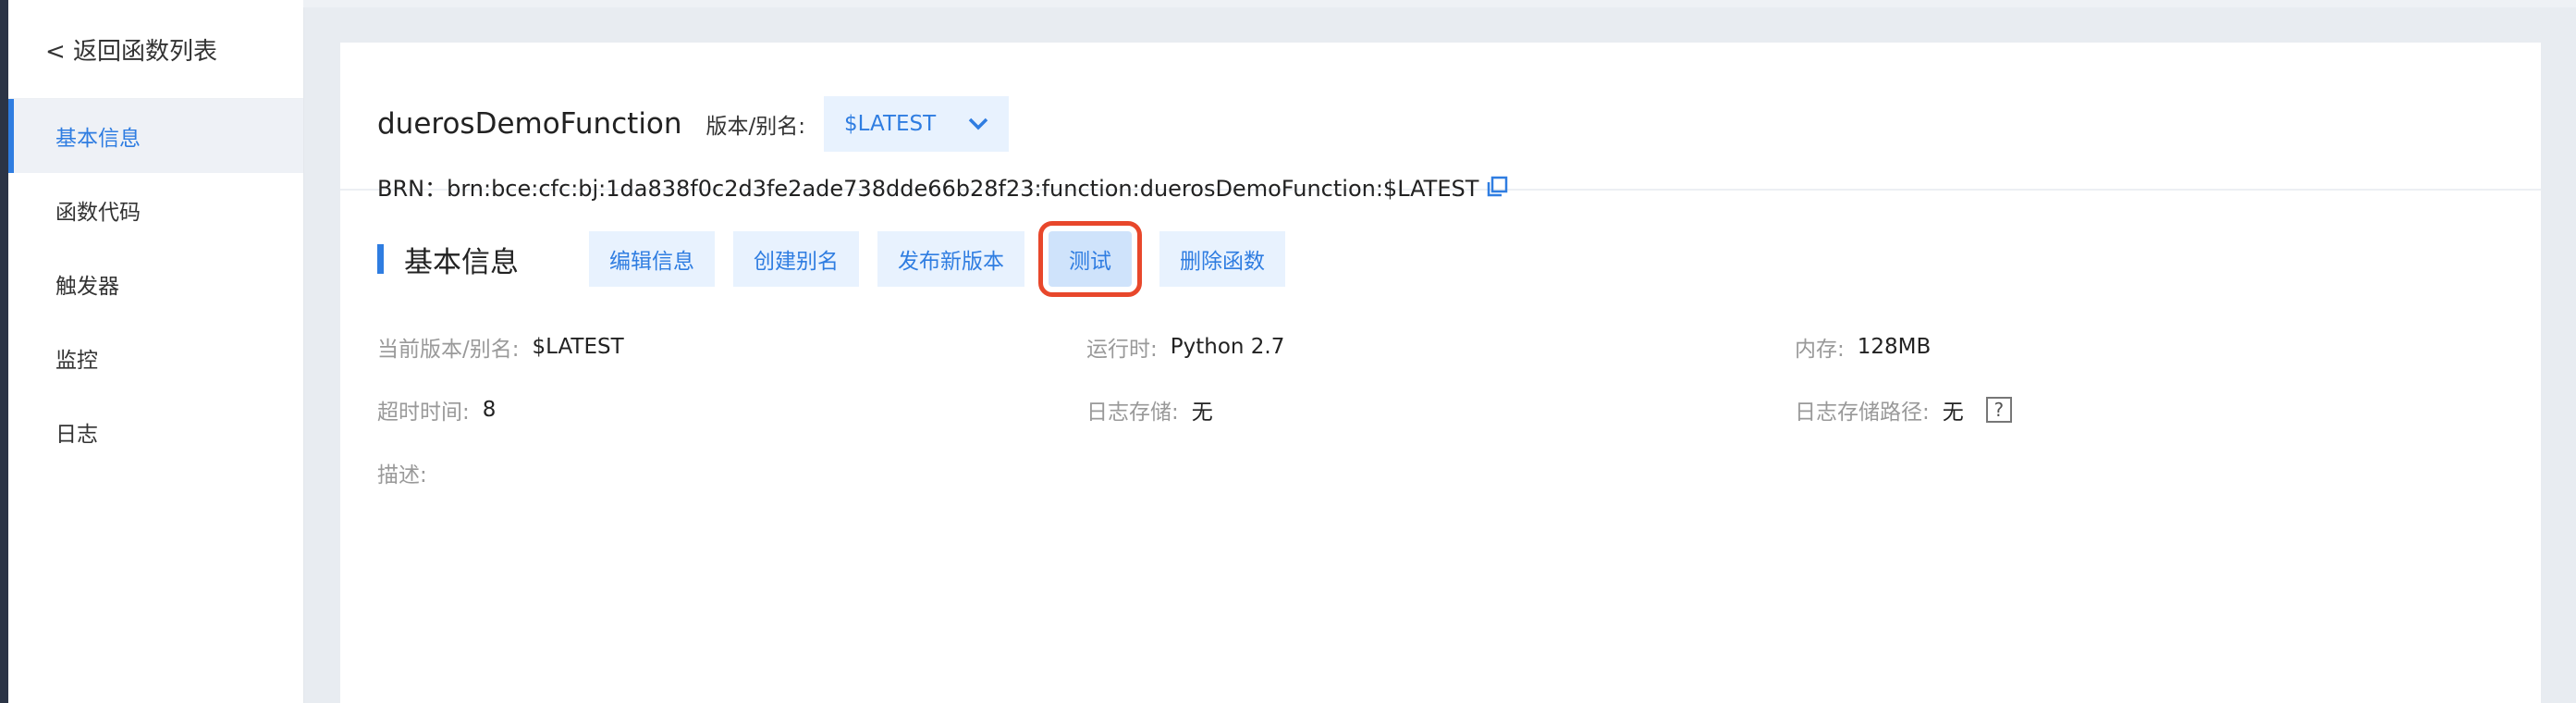 This screenshot has height=703, width=2576. What do you see at coordinates (1497, 187) in the screenshot?
I see `copy-icon` at bounding box center [1497, 187].